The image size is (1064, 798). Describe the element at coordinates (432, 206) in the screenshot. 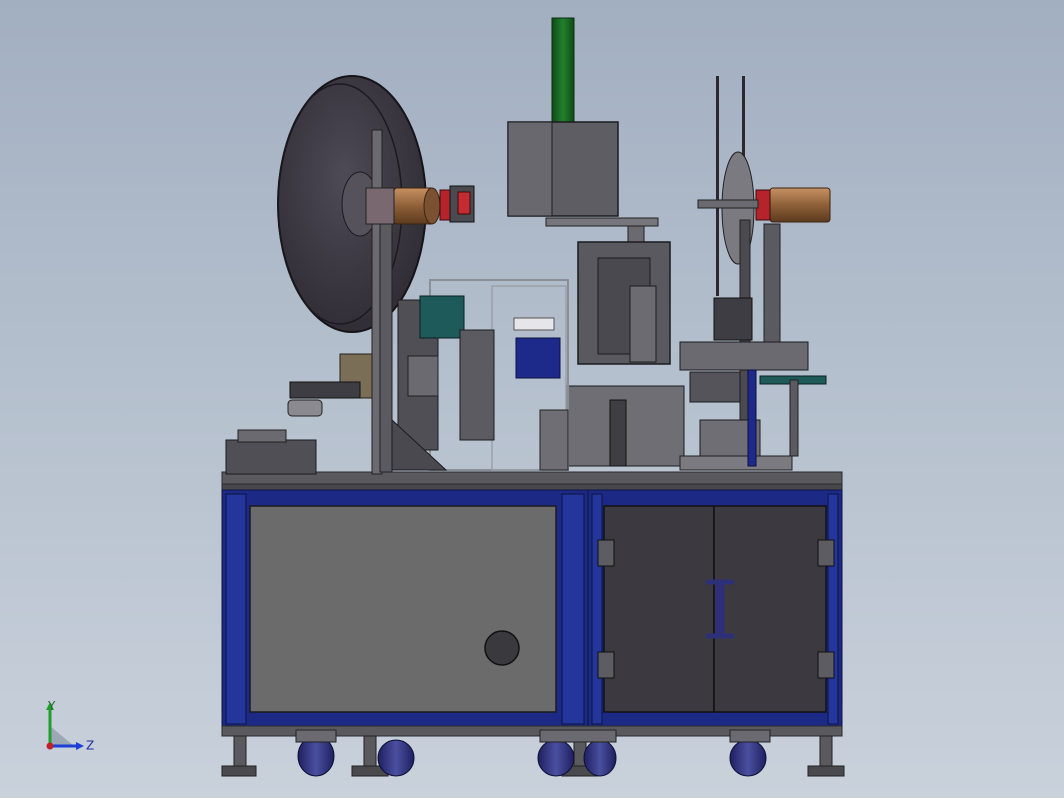

I see `roller-end` at that location.